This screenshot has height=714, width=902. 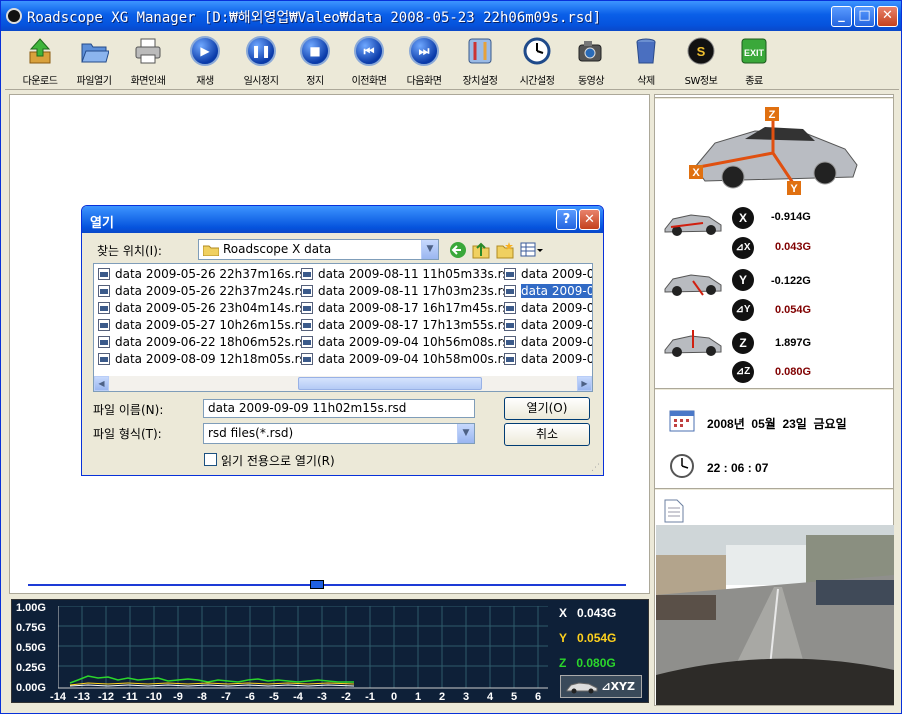 What do you see at coordinates (148, 61) in the screenshot?
I see `print-screen-button: 화면인쇄` at bounding box center [148, 61].